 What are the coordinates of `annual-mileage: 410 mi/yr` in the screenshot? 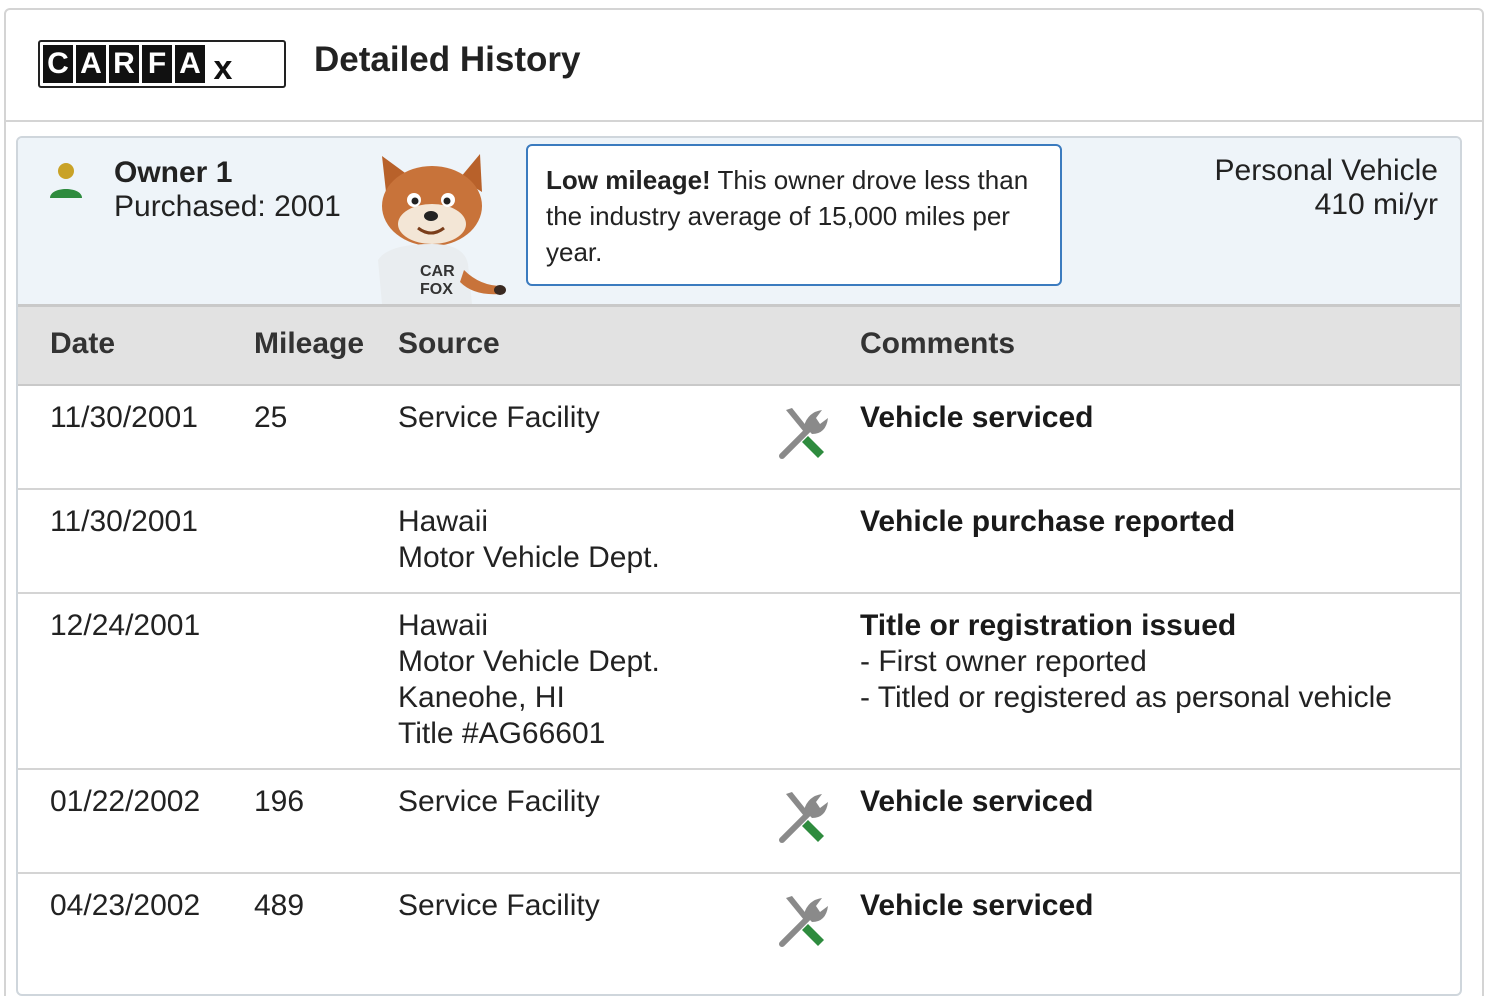 It's located at (1376, 204).